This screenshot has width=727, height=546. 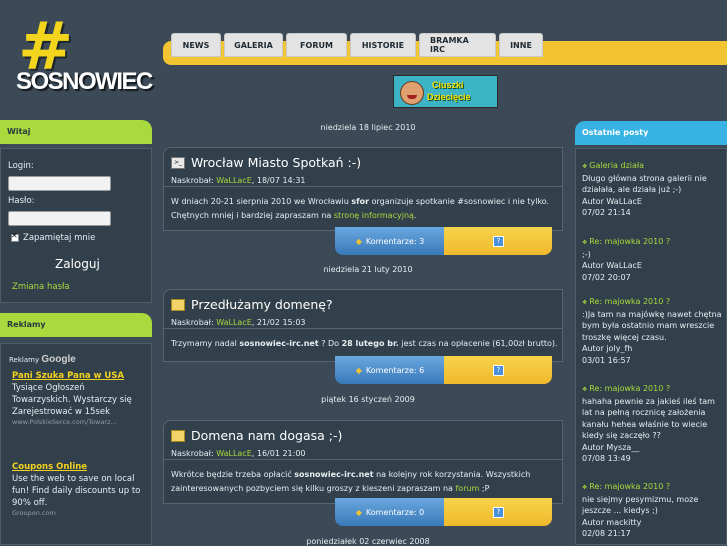 What do you see at coordinates (363, 186) in the screenshot?
I see `divider` at bounding box center [363, 186].